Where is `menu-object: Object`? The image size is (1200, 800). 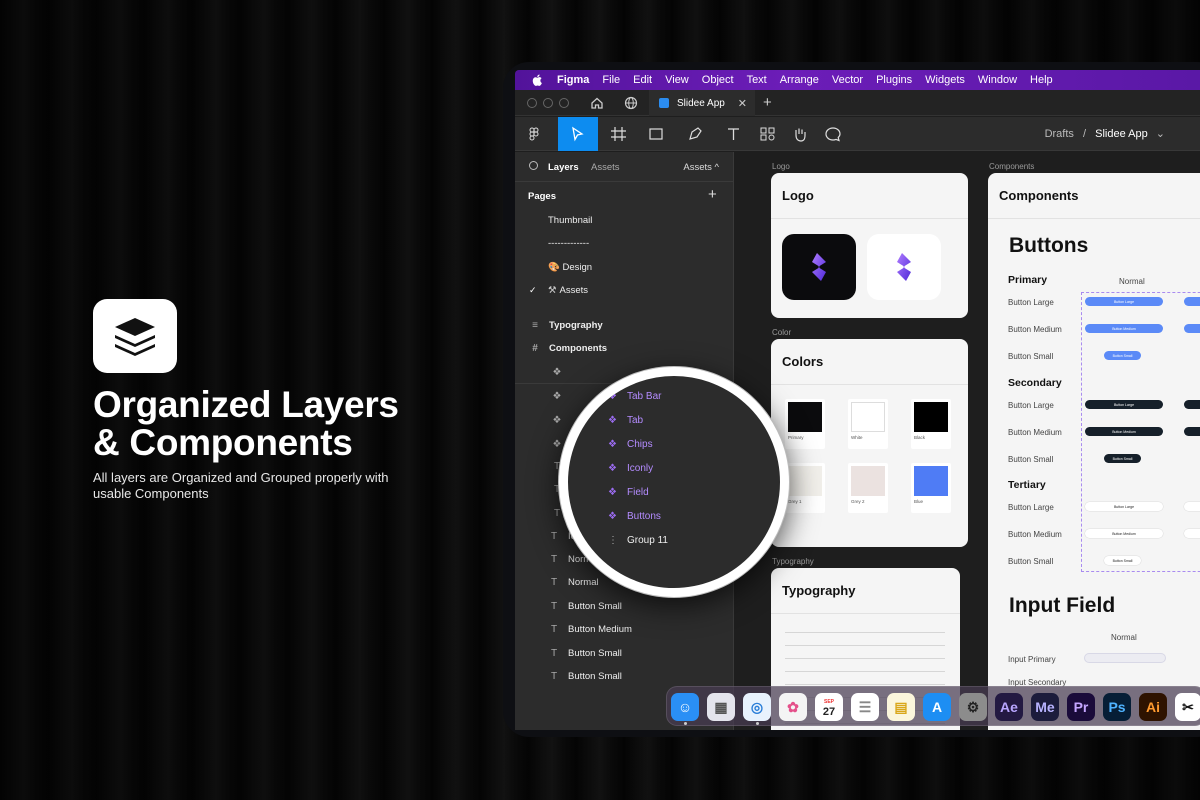
menu-object: Object is located at coordinates (718, 80).